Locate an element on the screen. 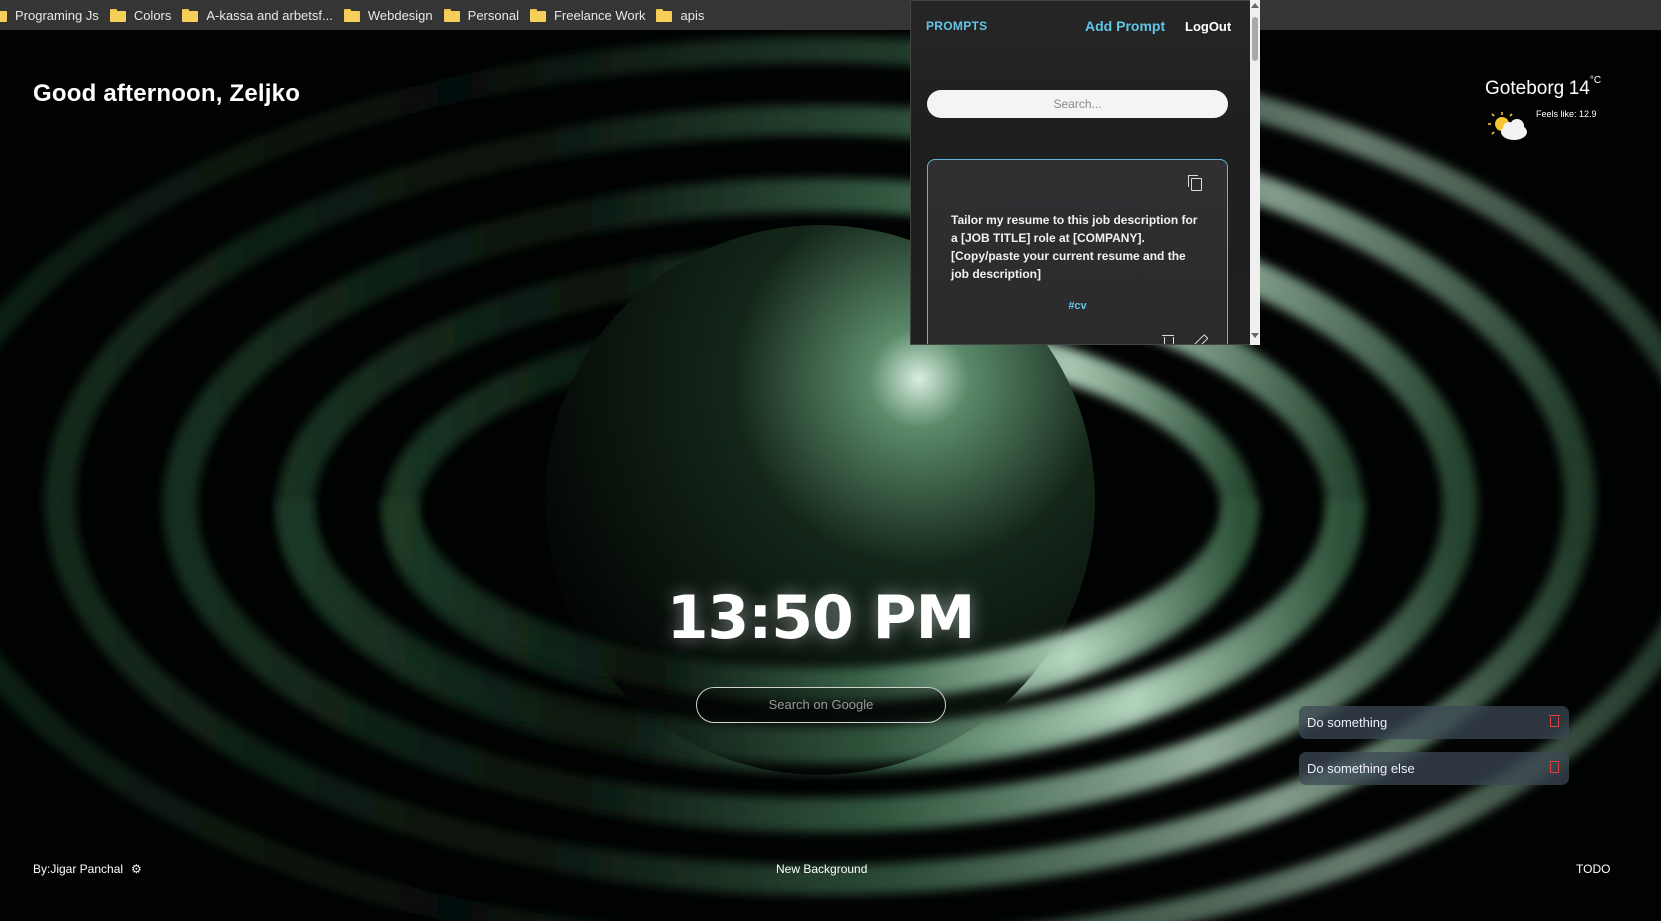  todo-item: Do something else is located at coordinates (1434, 768).